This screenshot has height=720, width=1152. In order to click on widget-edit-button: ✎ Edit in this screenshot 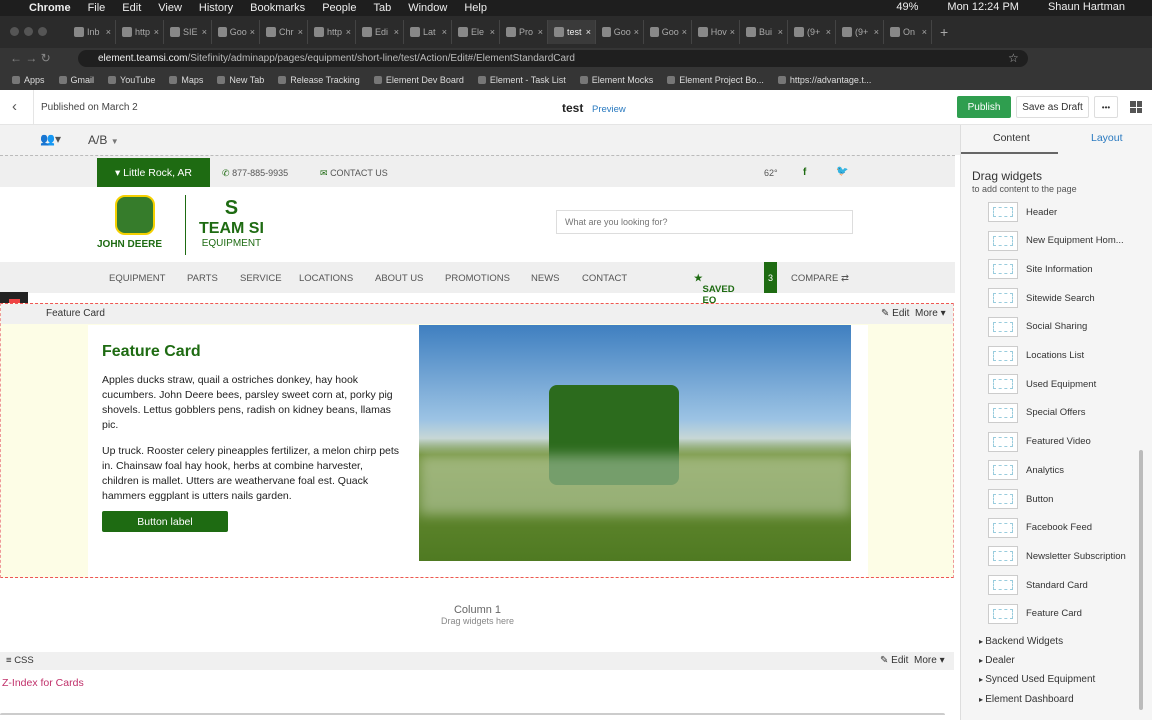, I will do `click(895, 313)`.